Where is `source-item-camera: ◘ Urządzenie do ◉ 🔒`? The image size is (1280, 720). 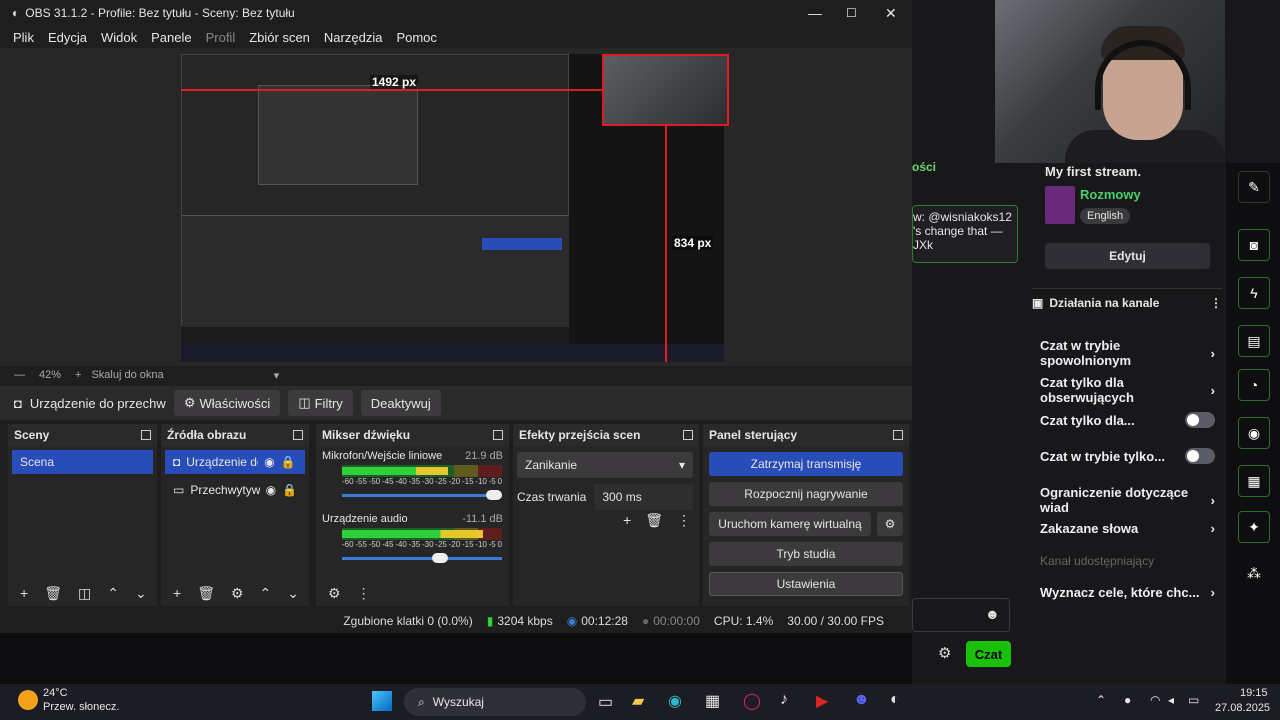 source-item-camera: ◘ Urządzenie do ◉ 🔒 is located at coordinates (235, 462).